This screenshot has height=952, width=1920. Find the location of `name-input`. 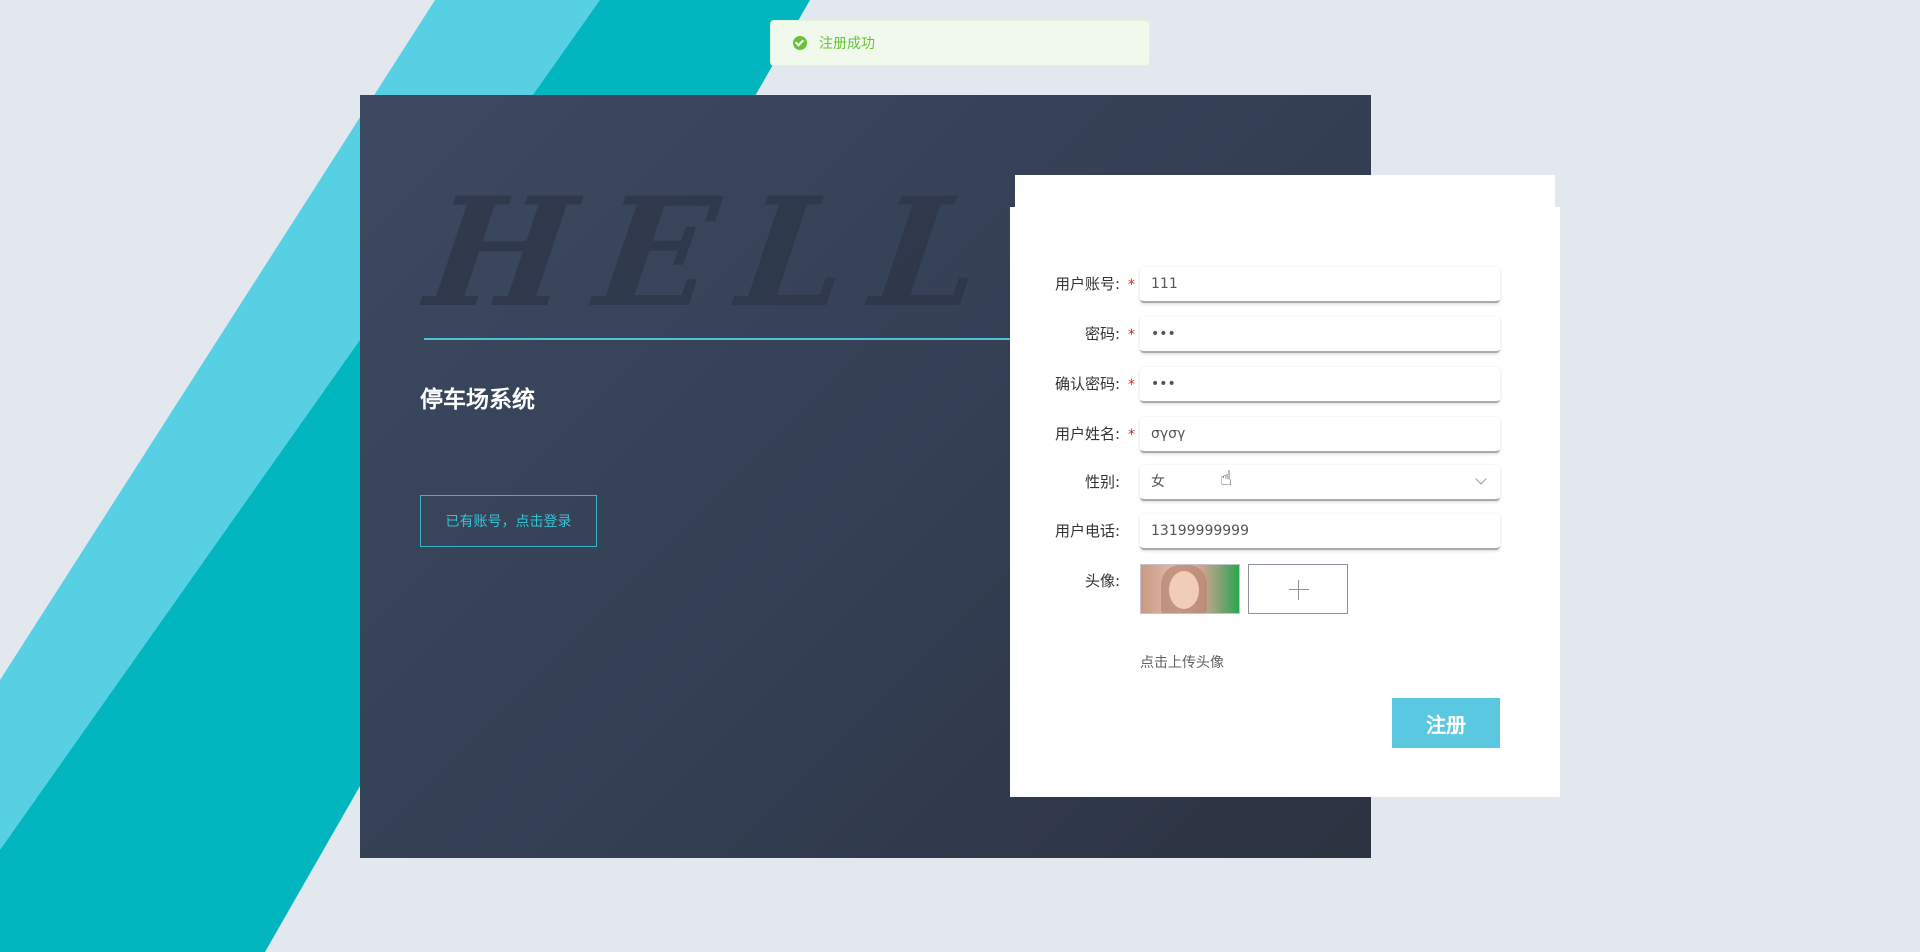

name-input is located at coordinates (1320, 435).